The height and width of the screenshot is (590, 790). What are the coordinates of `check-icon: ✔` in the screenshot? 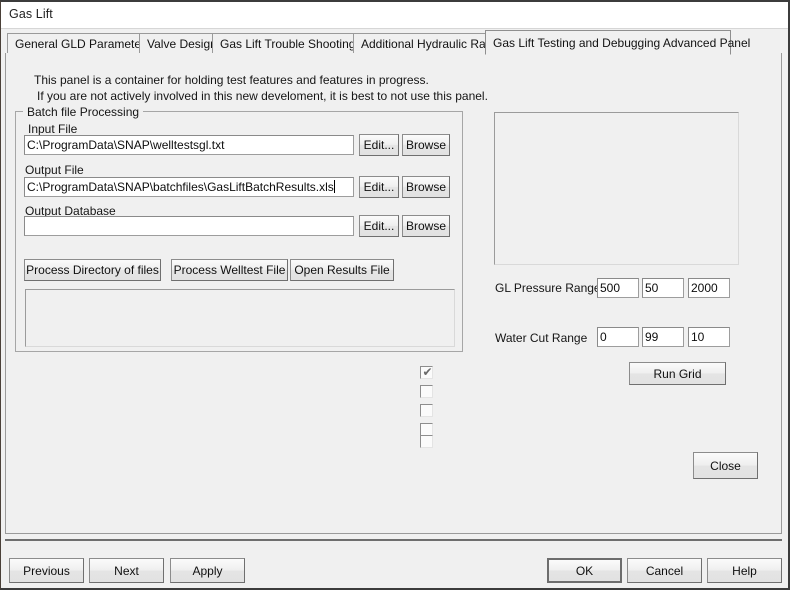 It's located at (427, 372).